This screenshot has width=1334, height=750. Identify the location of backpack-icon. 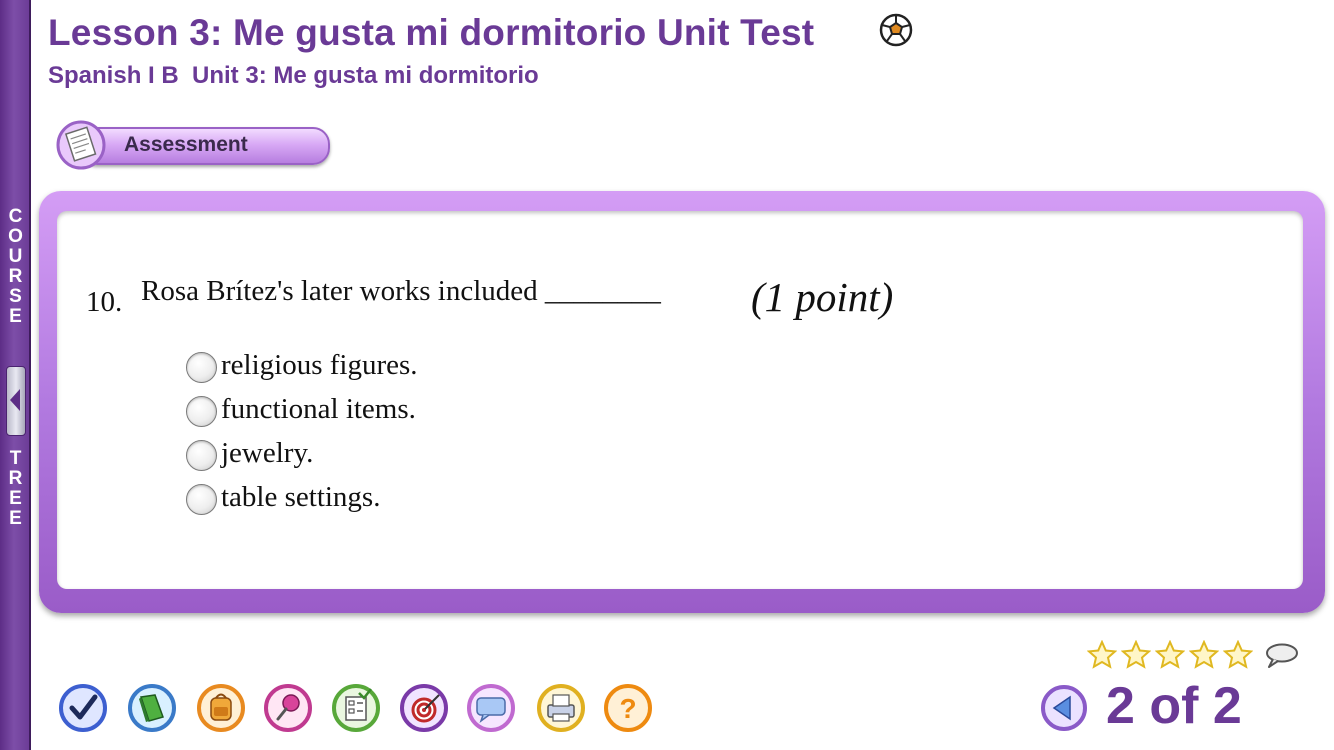
(221, 708).